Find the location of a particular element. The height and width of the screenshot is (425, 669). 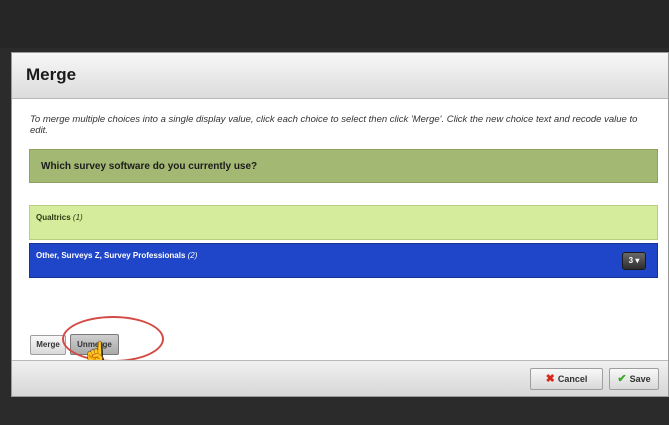

choice-label-text: Qualtrics is located at coordinates (53, 217).